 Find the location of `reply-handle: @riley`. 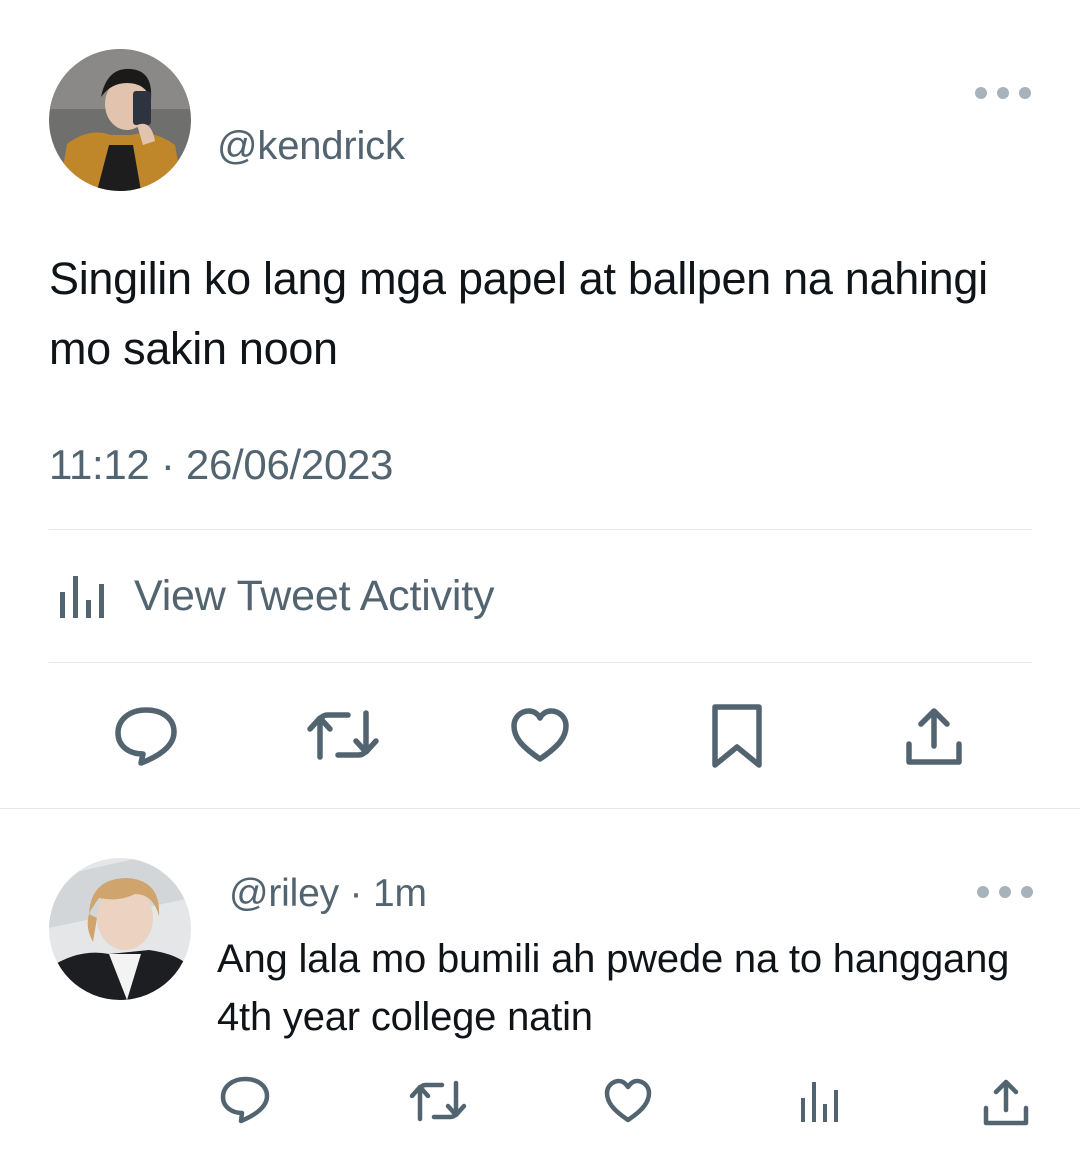

reply-handle: @riley is located at coordinates (284, 893).